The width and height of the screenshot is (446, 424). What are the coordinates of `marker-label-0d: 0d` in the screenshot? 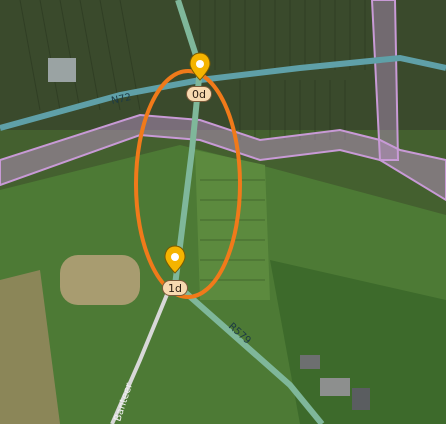 It's located at (199, 94).